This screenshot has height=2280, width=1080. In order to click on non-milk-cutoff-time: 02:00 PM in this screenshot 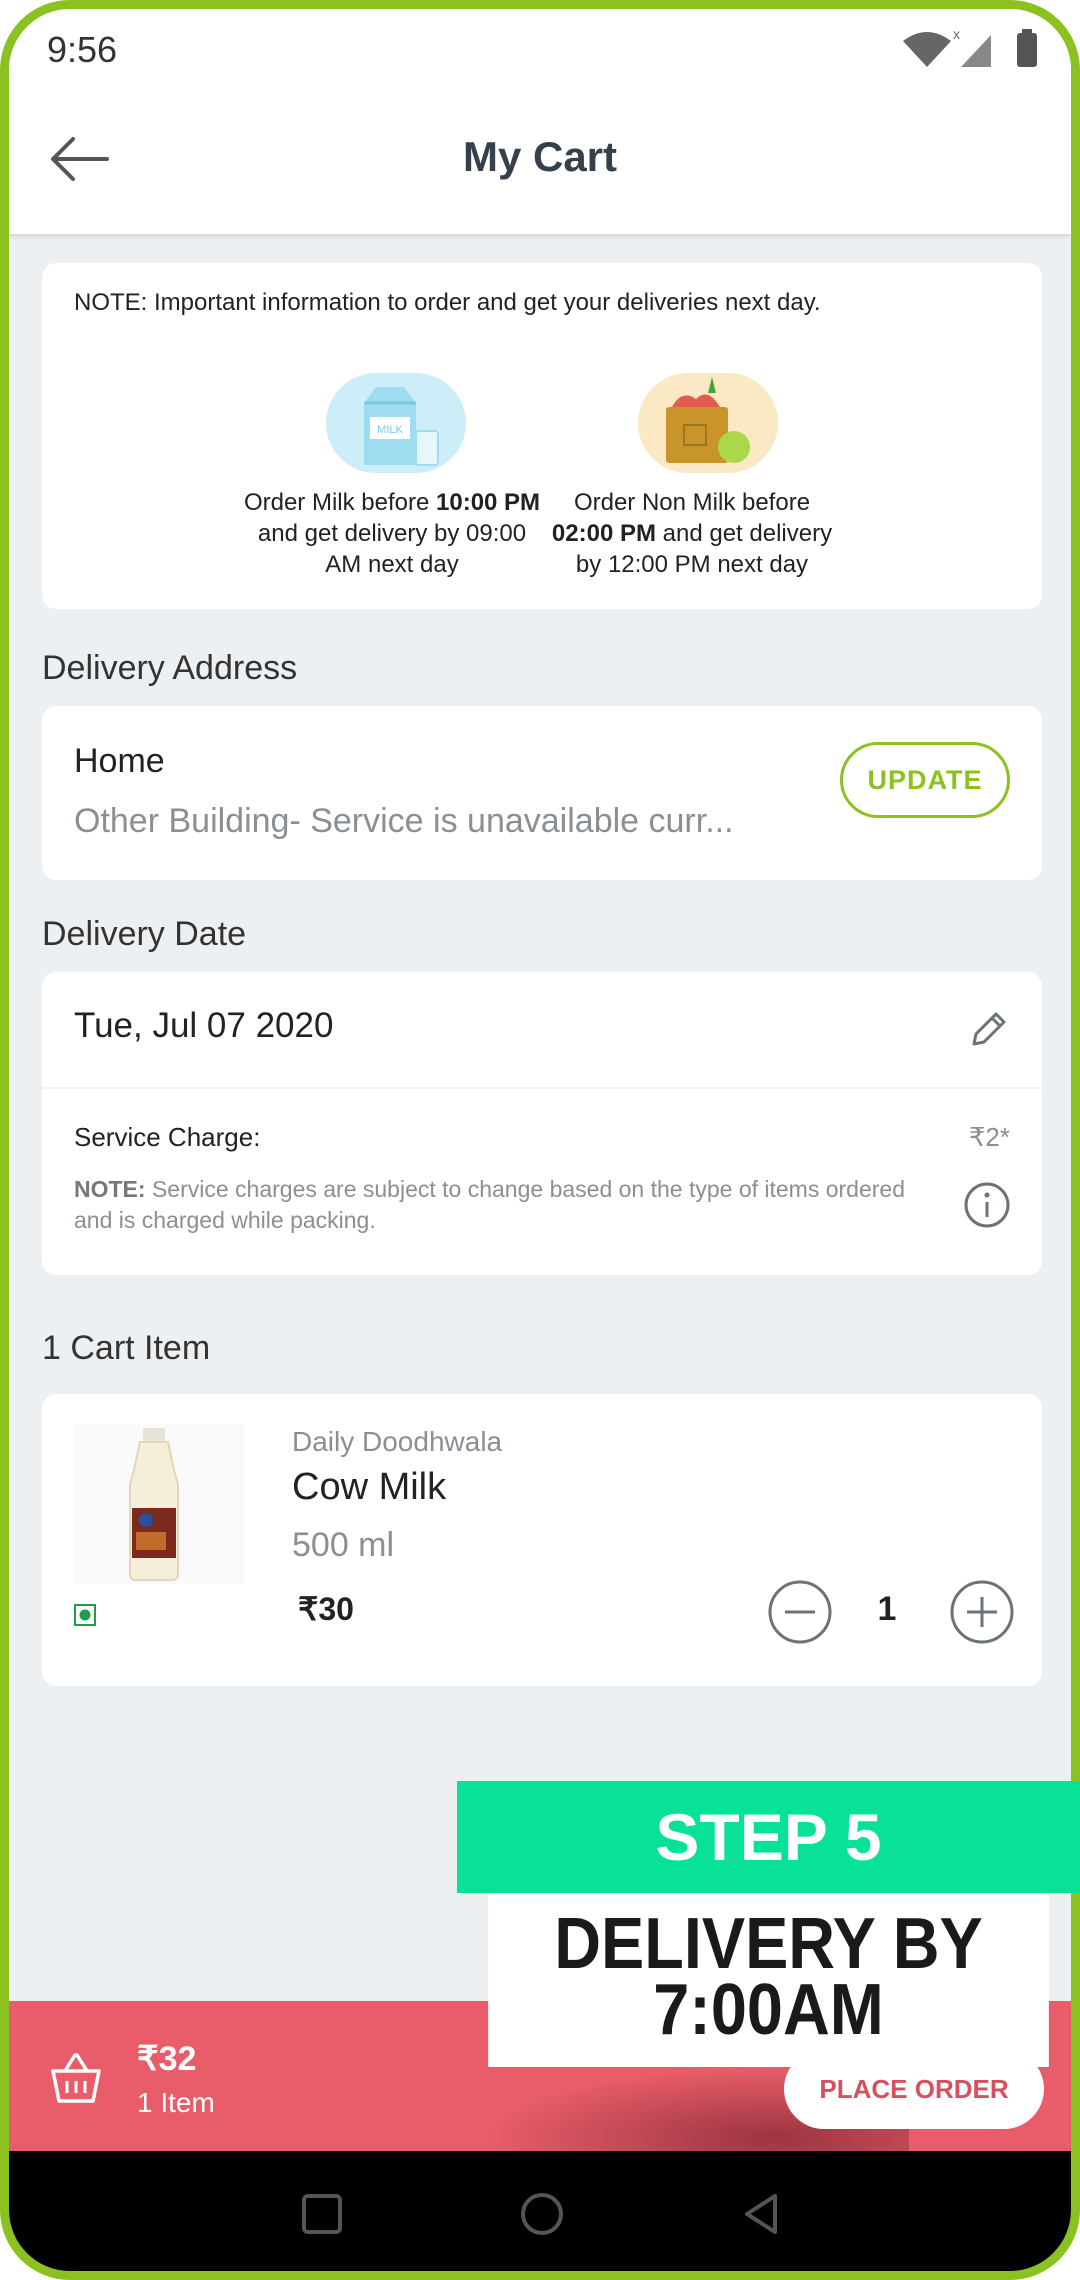, I will do `click(603, 533)`.